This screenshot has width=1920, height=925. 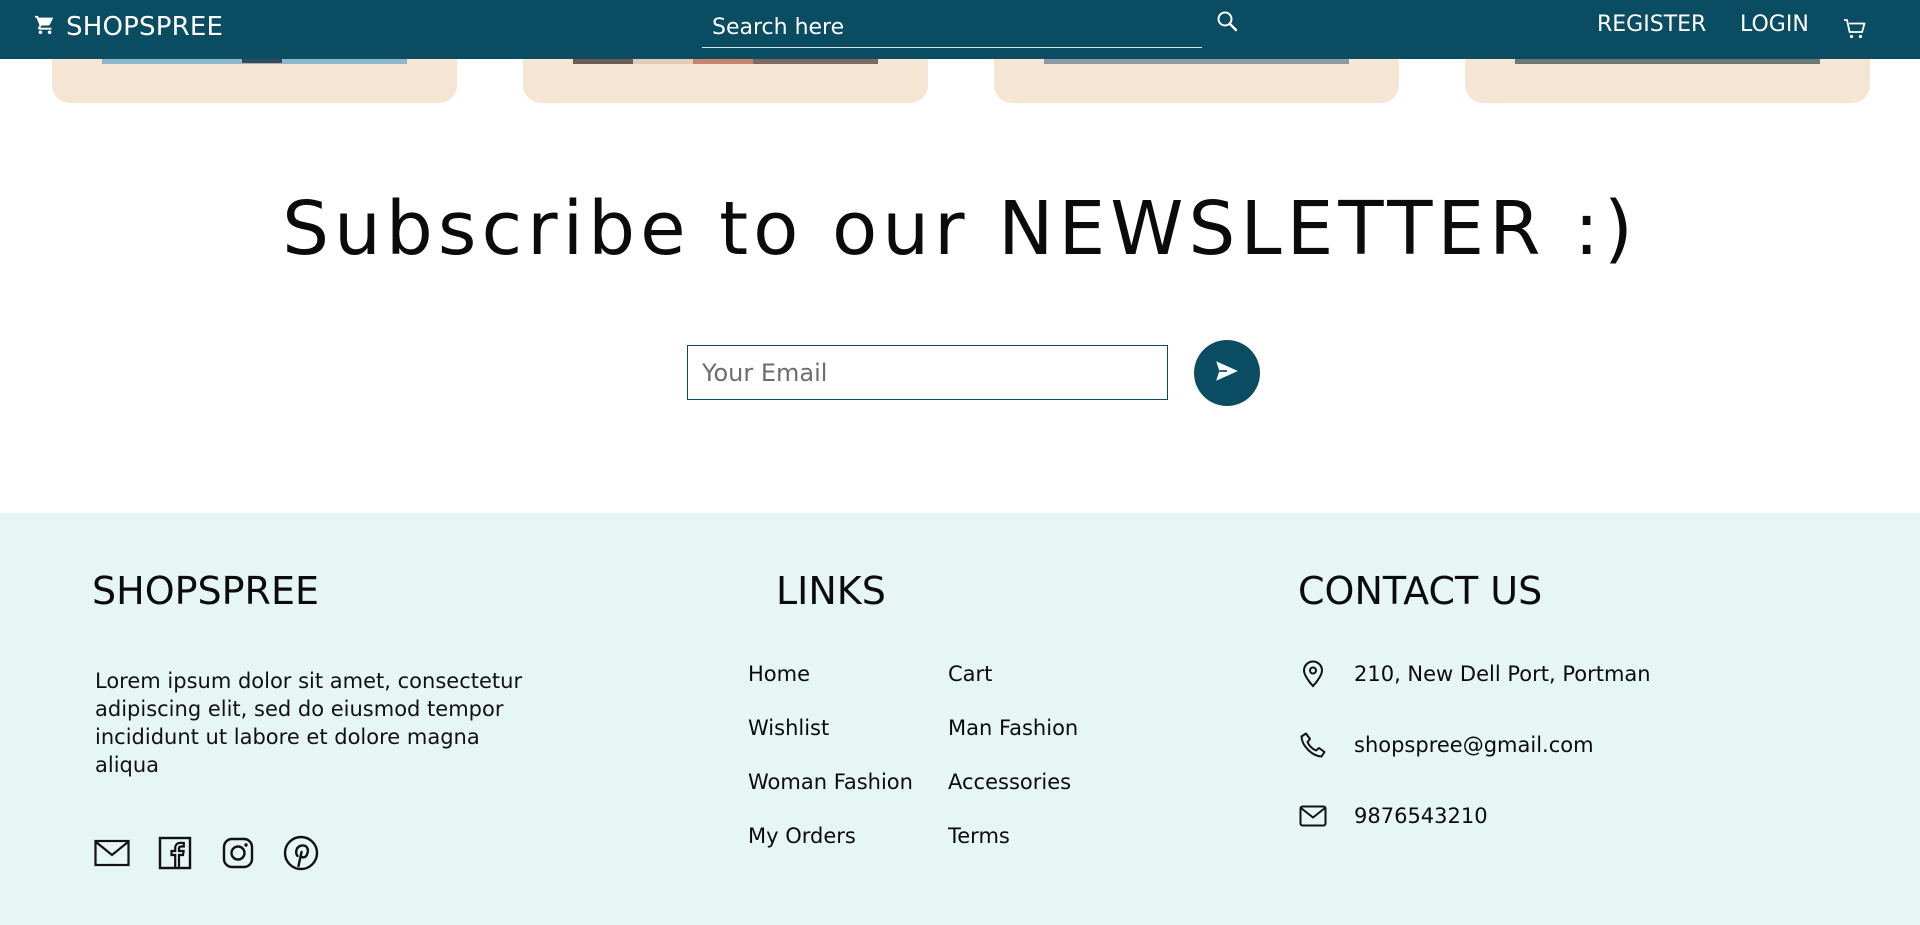 I want to click on instagram-icon, so click(x=238, y=853).